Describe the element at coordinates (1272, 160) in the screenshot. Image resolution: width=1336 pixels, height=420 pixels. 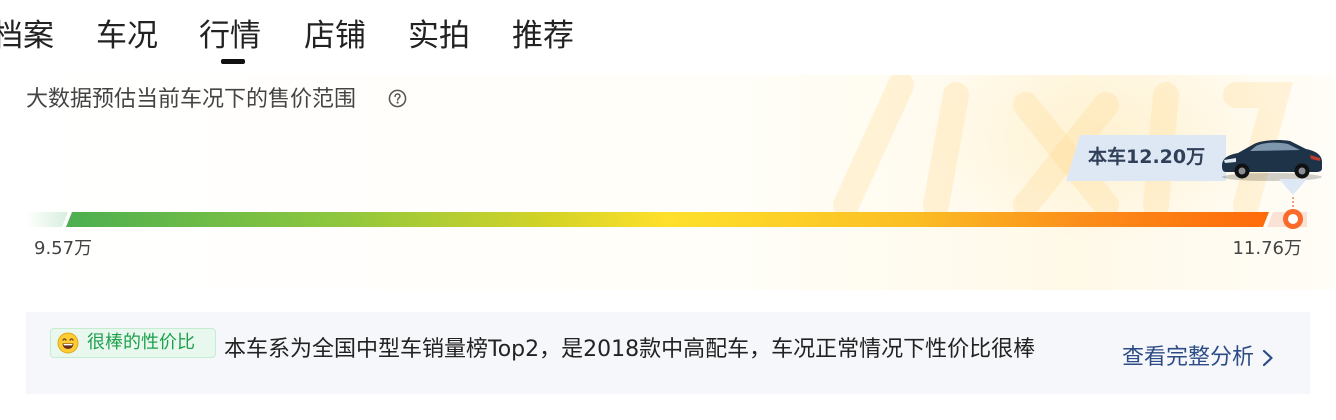
I see `car-image` at that location.